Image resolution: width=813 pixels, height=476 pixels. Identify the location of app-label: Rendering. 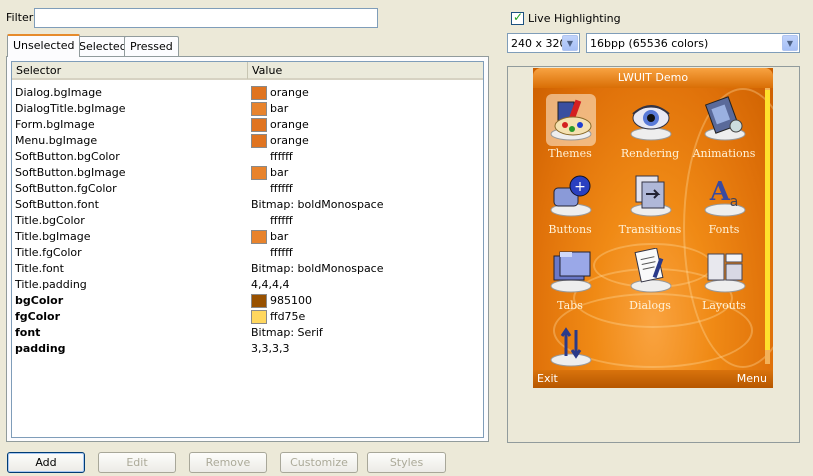
(650, 153).